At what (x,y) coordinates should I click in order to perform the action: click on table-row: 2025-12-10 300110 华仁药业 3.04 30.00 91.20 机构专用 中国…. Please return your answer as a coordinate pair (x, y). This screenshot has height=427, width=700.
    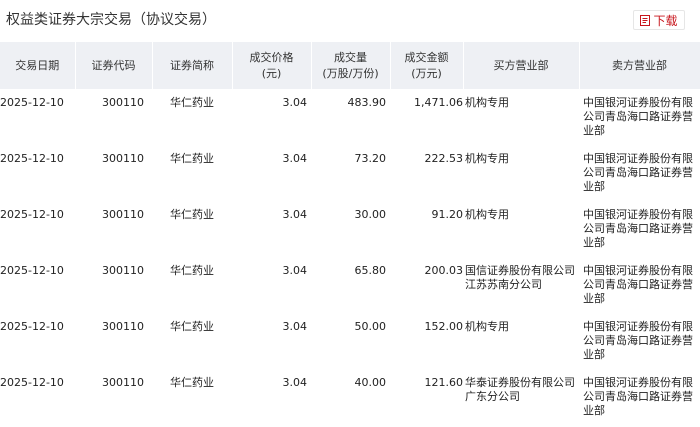
    Looking at the image, I should click on (350, 229).